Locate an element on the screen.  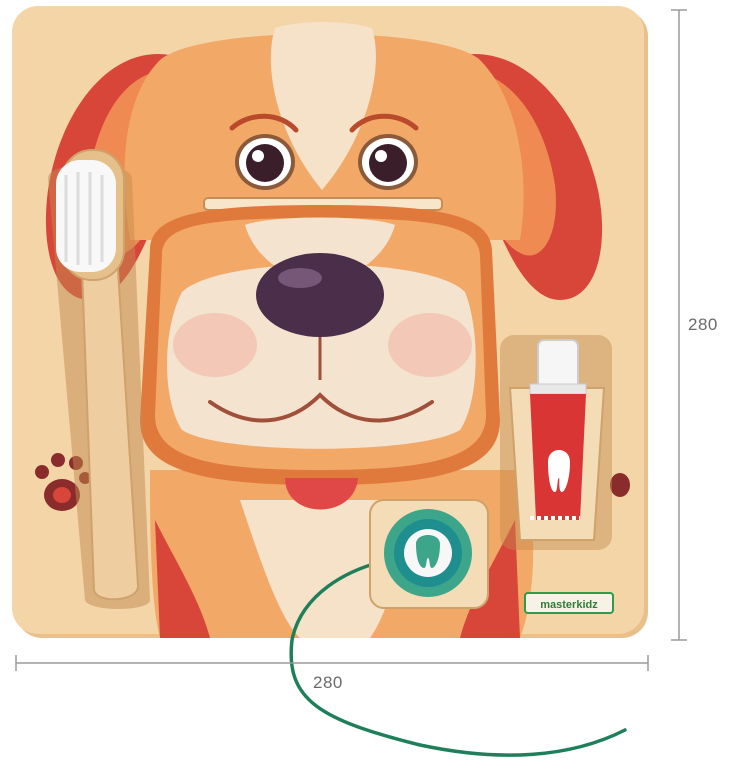
brand-logo: masterkidz is located at coordinates (569, 603).